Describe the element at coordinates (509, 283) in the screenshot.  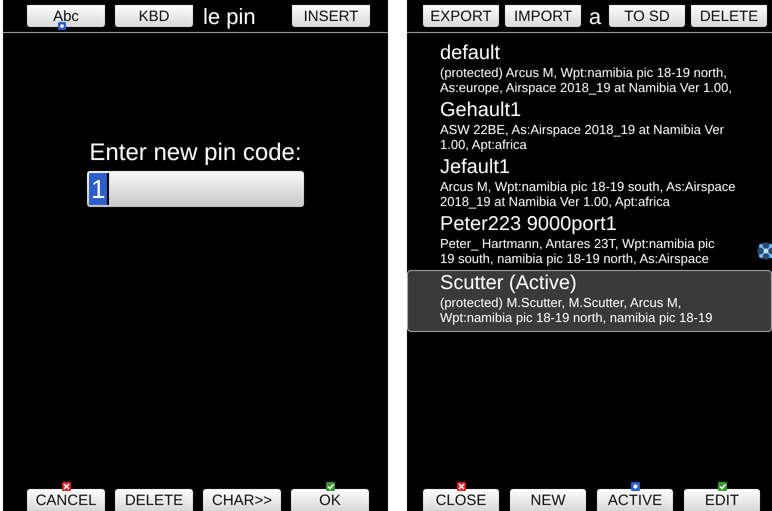
I see `profile-name: Scutter (Active)` at that location.